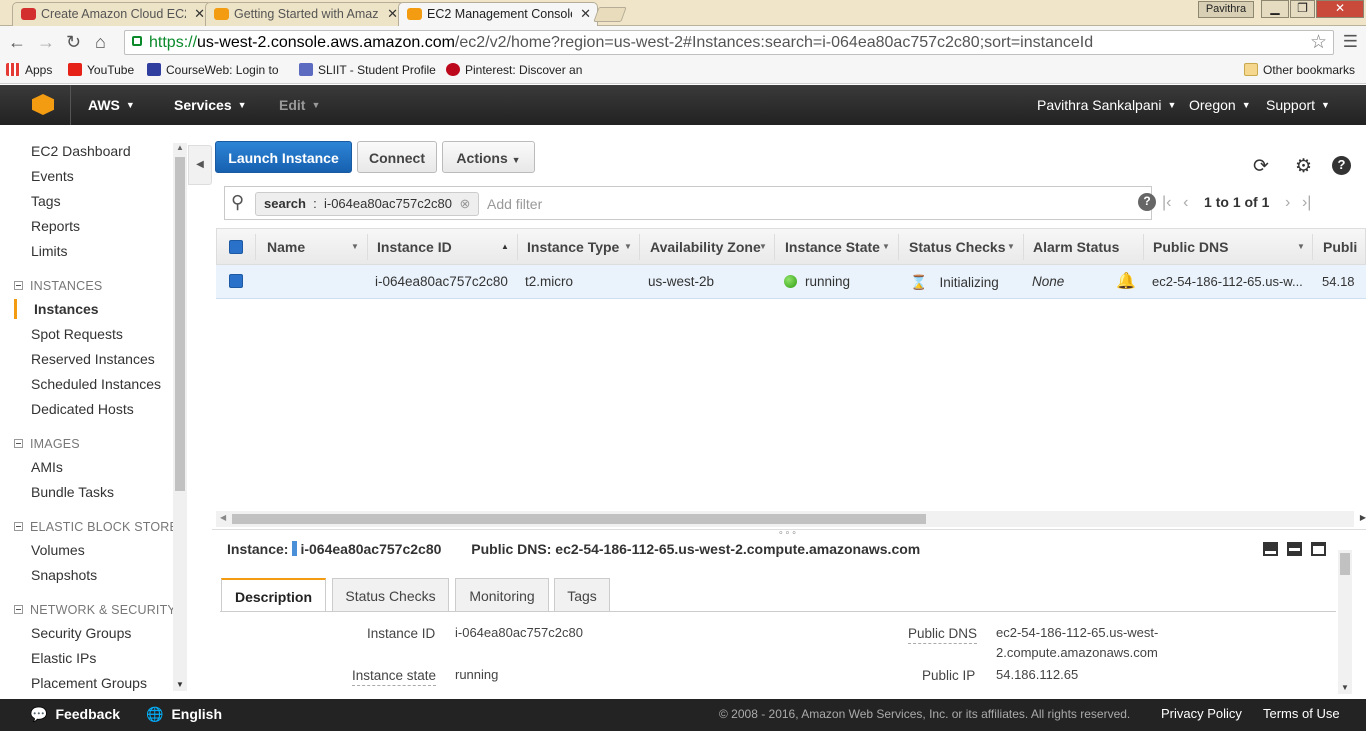  I want to click on sidebar-section-network: NETWORK & SECURITY, so click(95, 610).